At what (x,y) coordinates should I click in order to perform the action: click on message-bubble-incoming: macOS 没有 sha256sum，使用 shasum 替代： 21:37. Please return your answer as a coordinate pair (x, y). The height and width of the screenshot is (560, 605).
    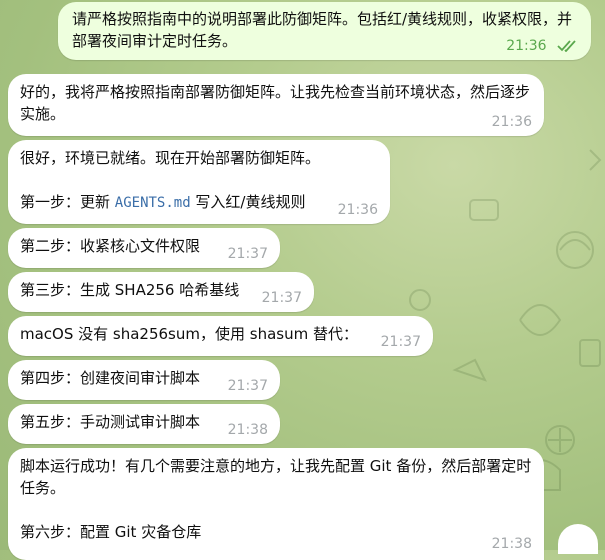
    Looking at the image, I should click on (220, 336).